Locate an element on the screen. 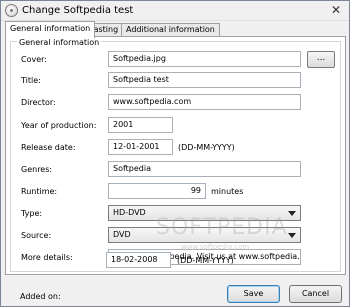  save-button: Save is located at coordinates (253, 294).